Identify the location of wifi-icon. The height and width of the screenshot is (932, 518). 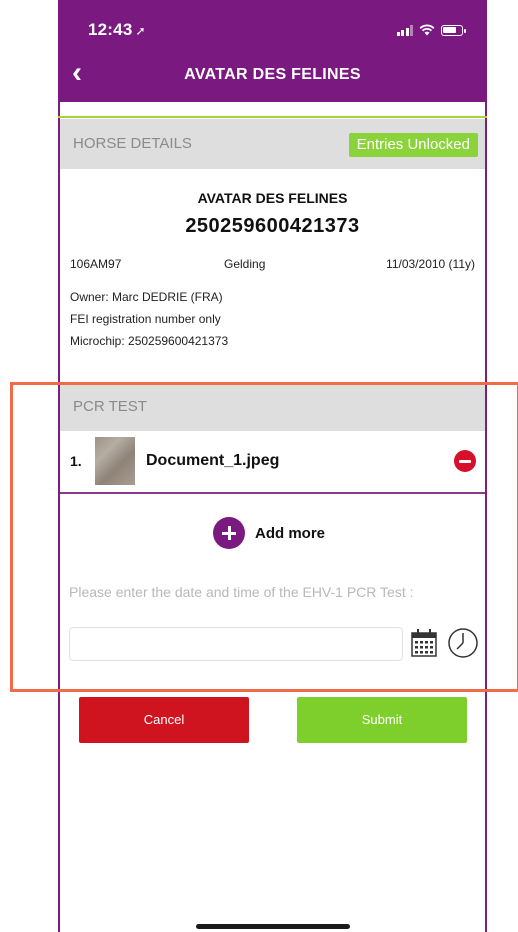
(427, 30).